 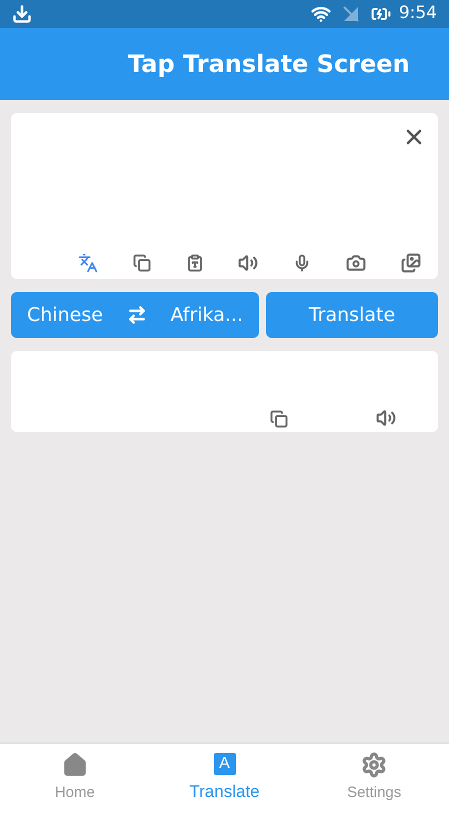 What do you see at coordinates (225, 778) in the screenshot?
I see `nav-tab: A Translate` at bounding box center [225, 778].